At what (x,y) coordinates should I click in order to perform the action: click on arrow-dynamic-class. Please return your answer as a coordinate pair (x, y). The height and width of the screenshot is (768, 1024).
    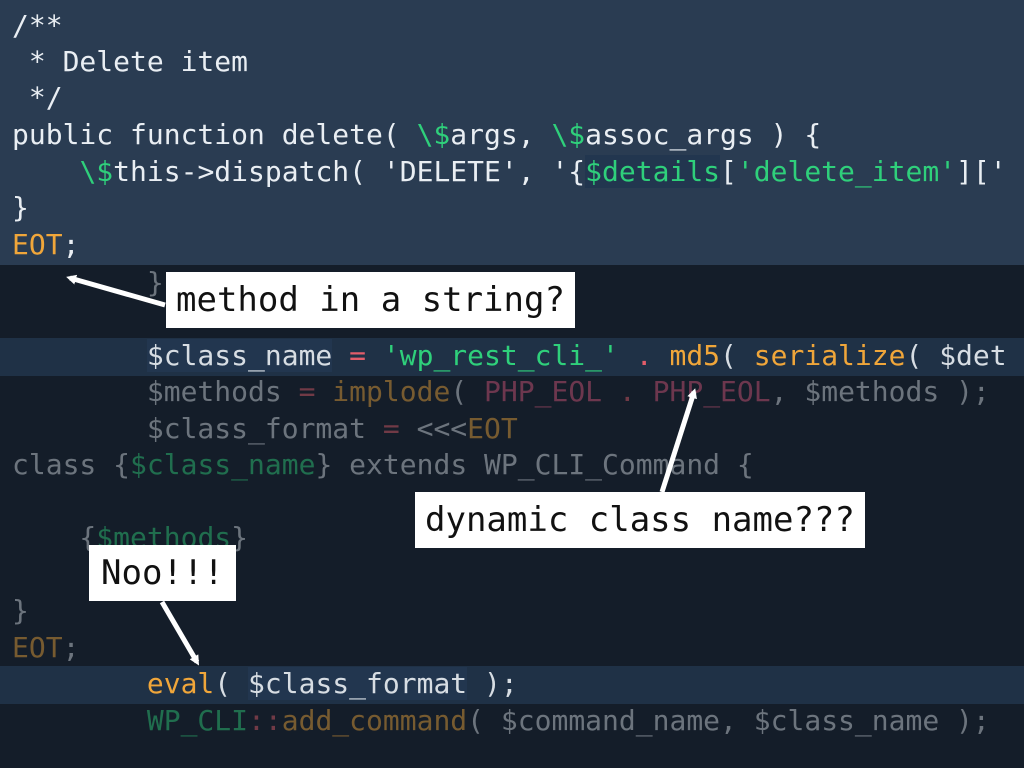
    Looking at the image, I should click on (678, 440).